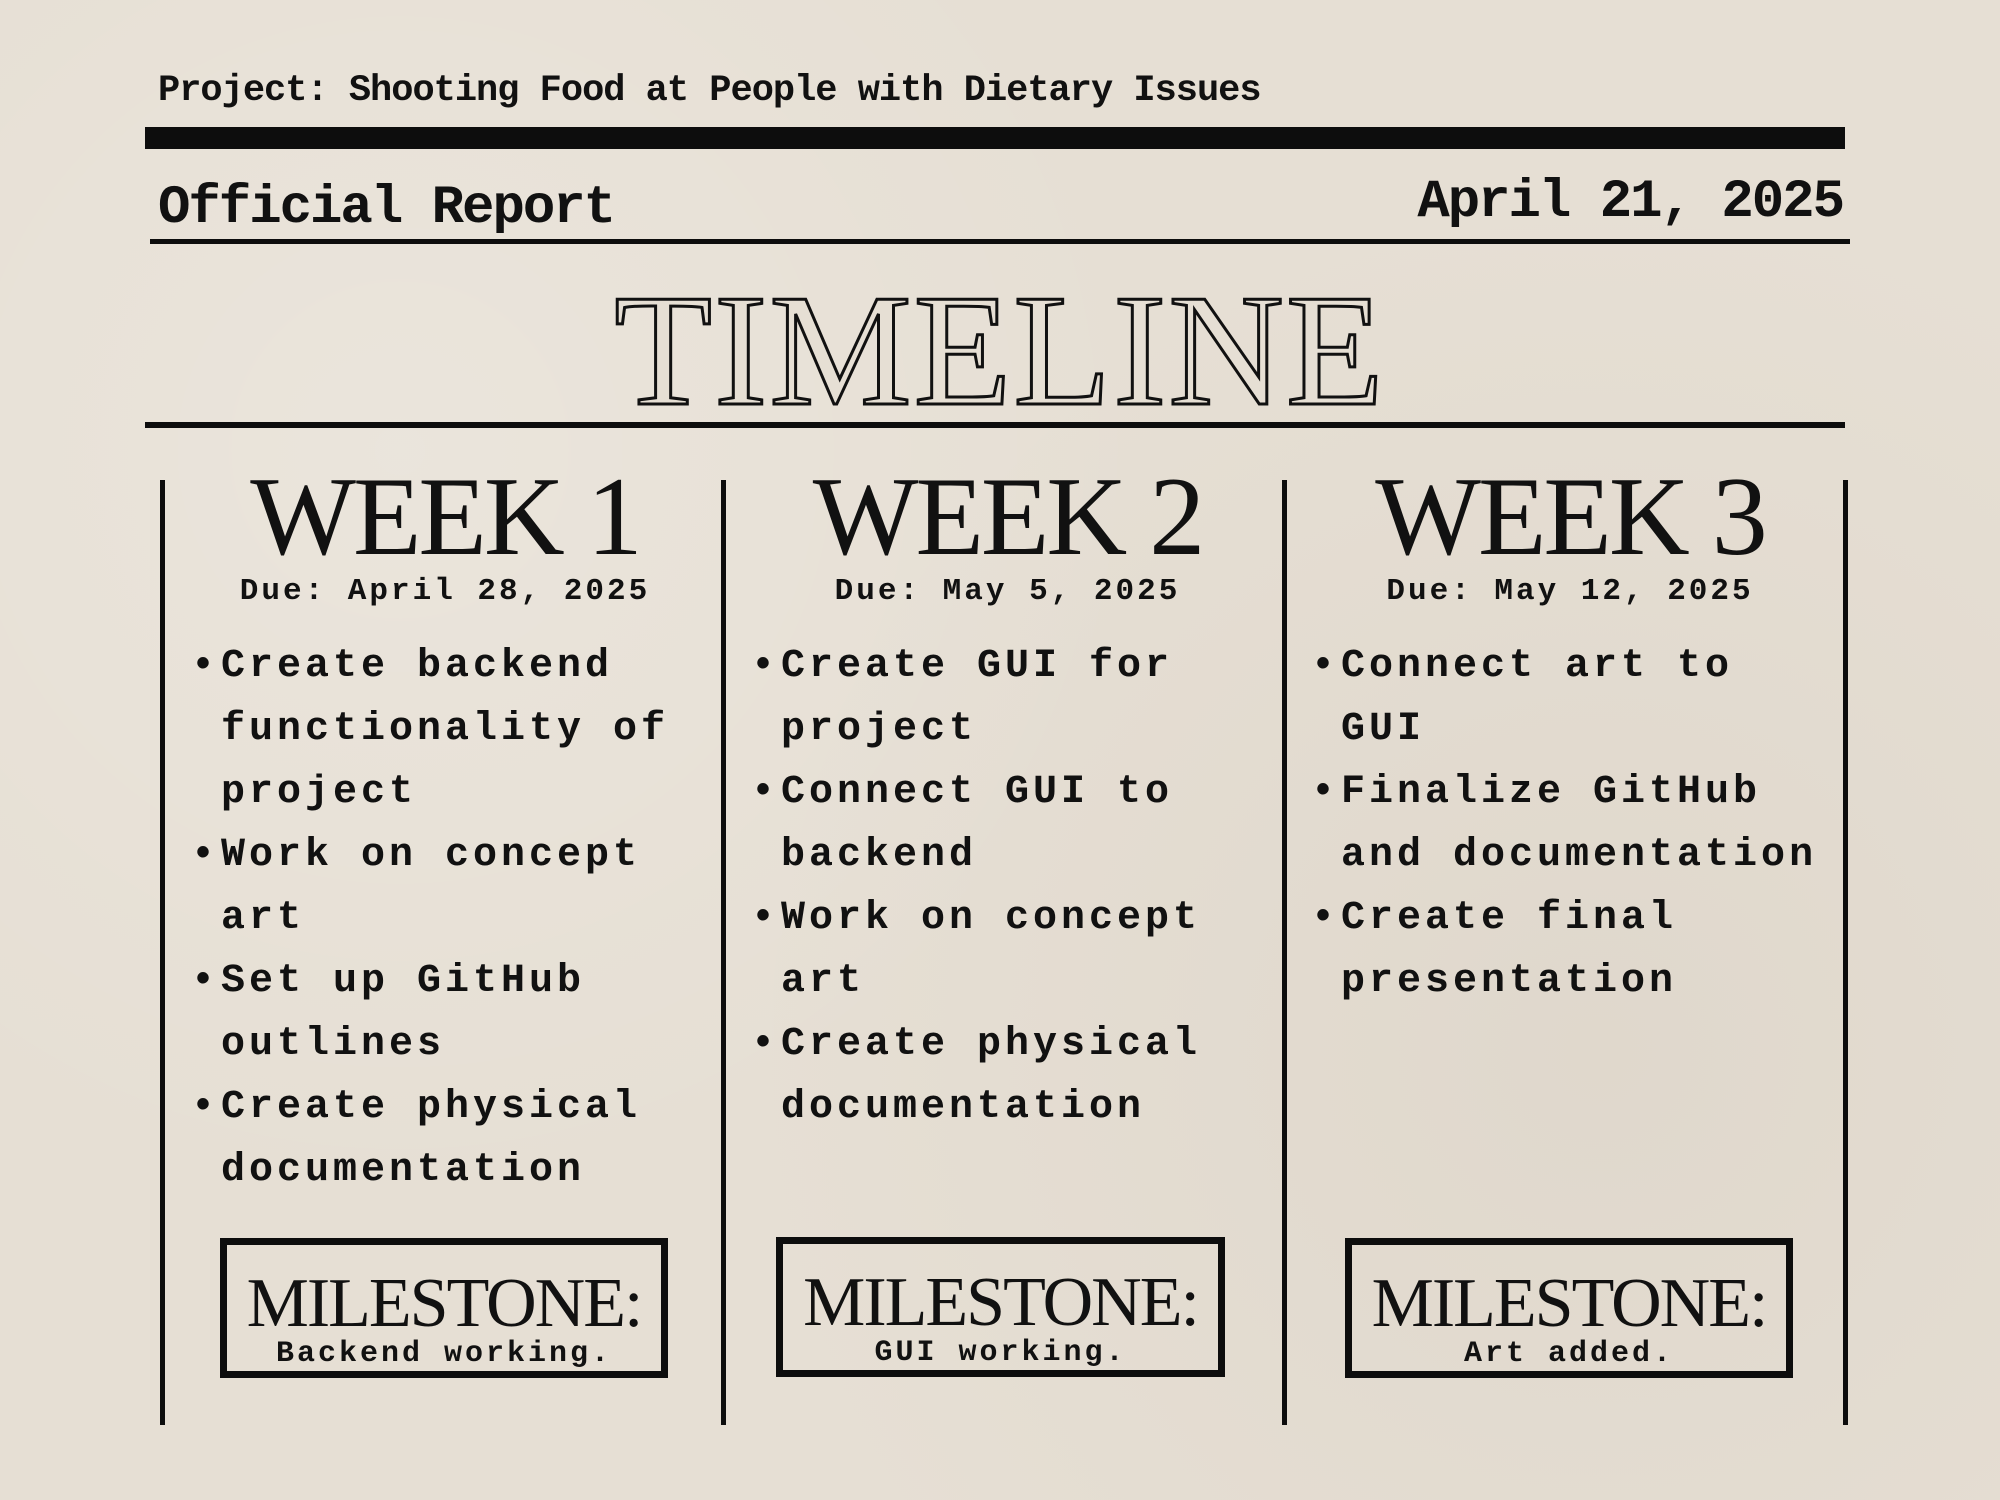 The image size is (2000, 1500). Describe the element at coordinates (999, 350) in the screenshot. I see `page-title: TIMELINE` at that location.